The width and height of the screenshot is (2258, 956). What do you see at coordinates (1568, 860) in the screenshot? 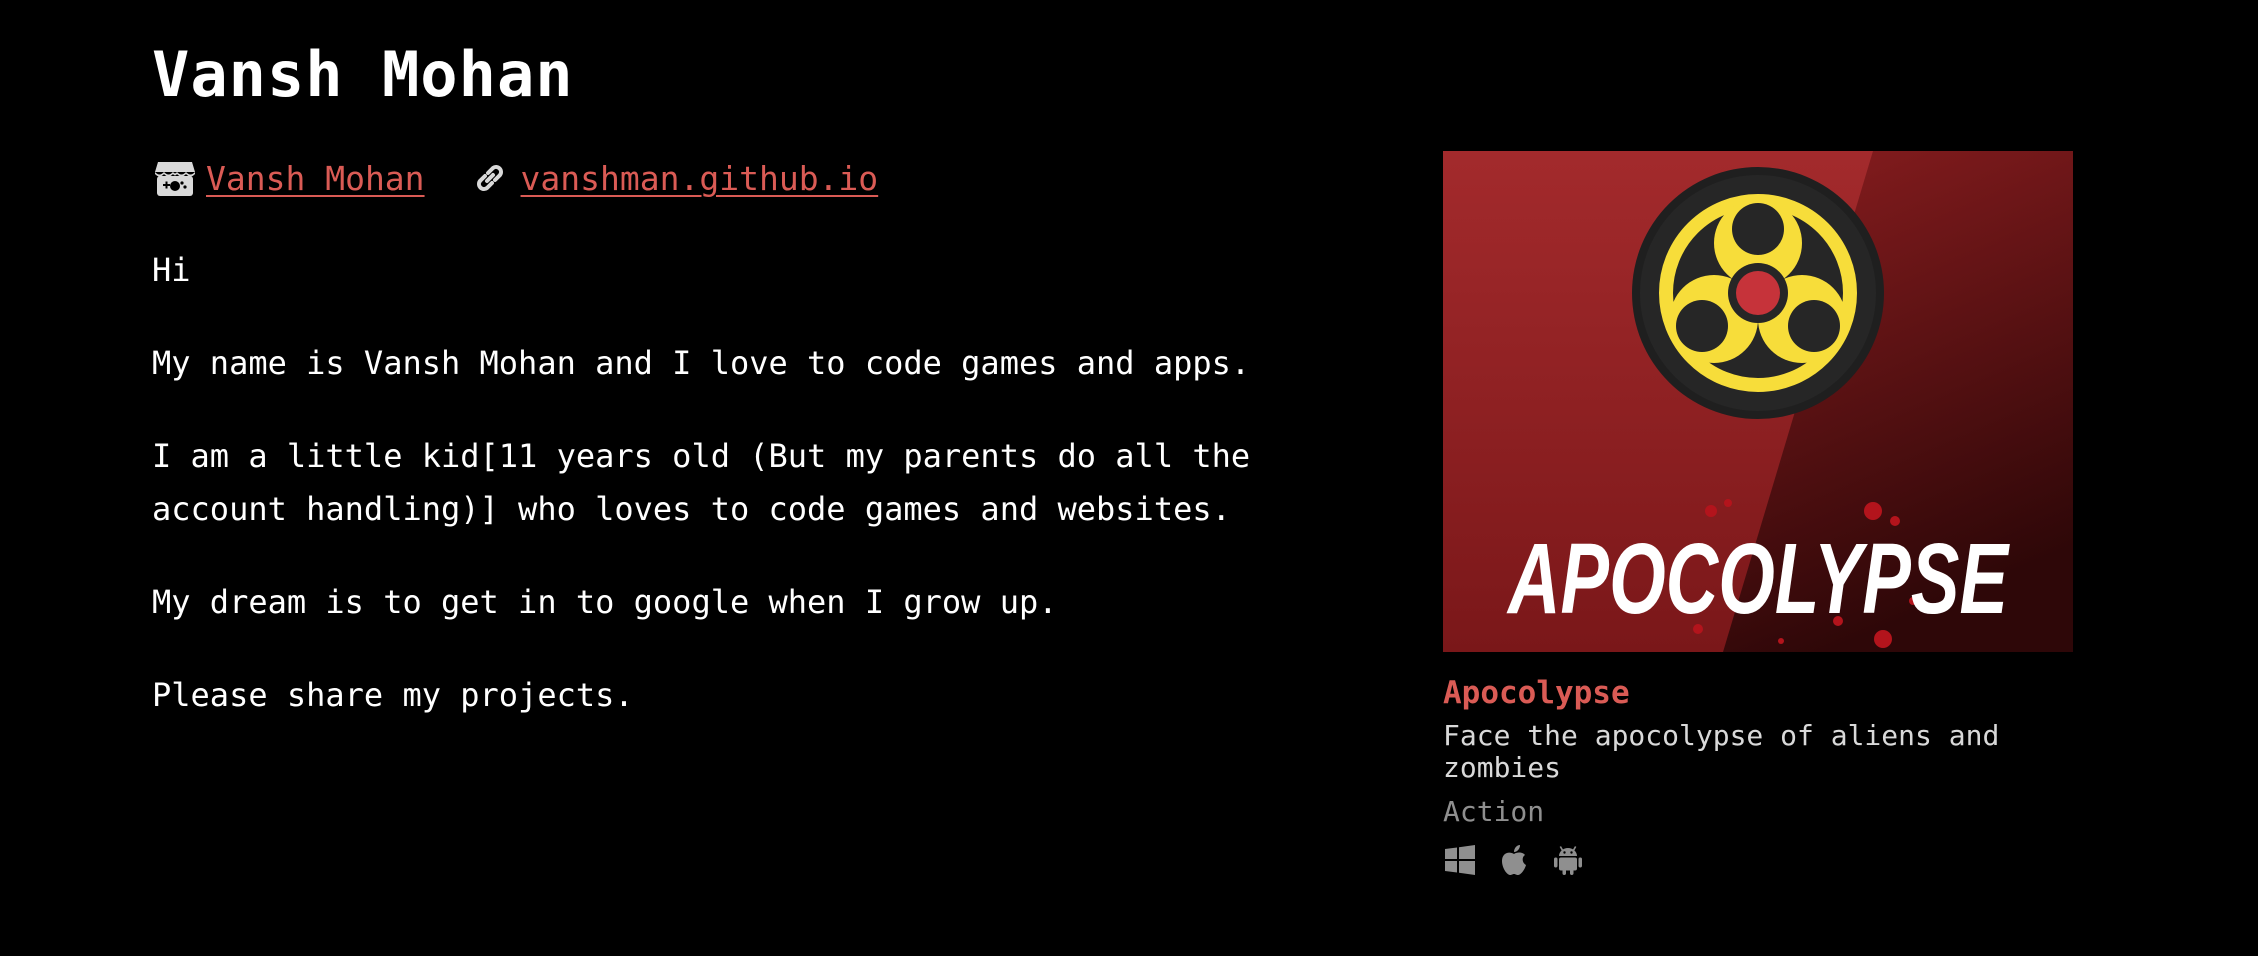
I see `android-icon` at bounding box center [1568, 860].